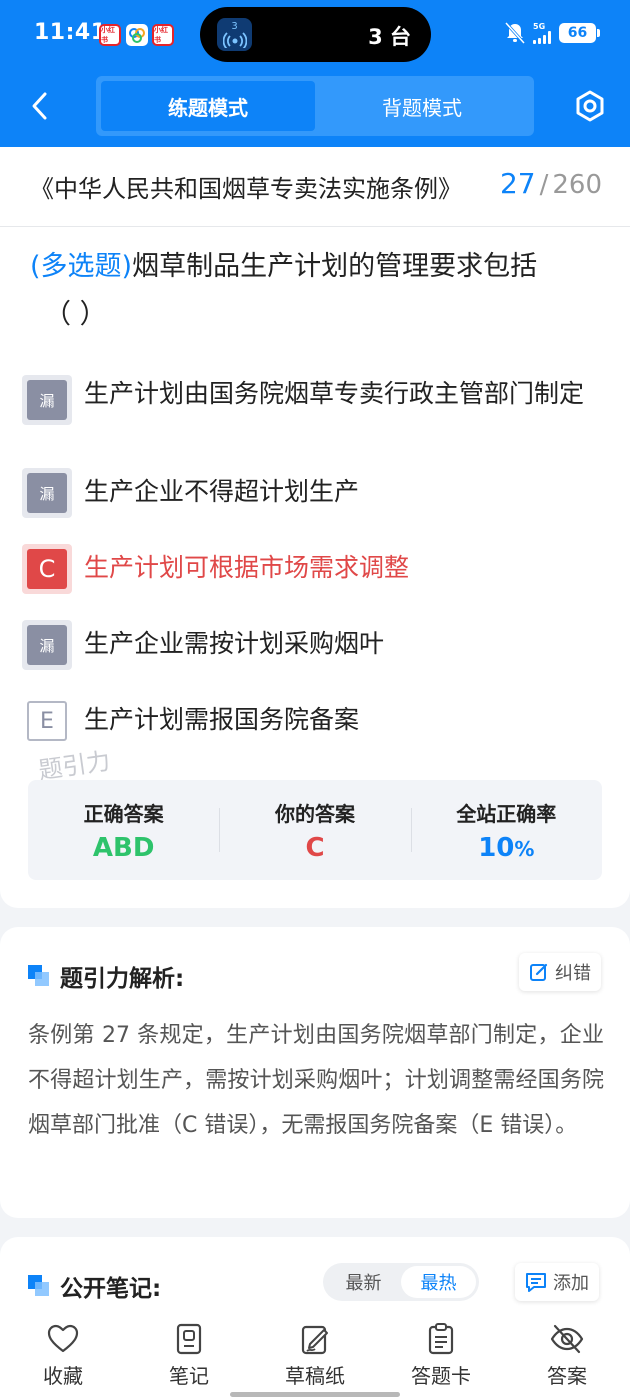  What do you see at coordinates (317, 291) in the screenshot?
I see `question-stem: (多选题)烟草制品生产计划的管理要求包括 （ ）` at bounding box center [317, 291].